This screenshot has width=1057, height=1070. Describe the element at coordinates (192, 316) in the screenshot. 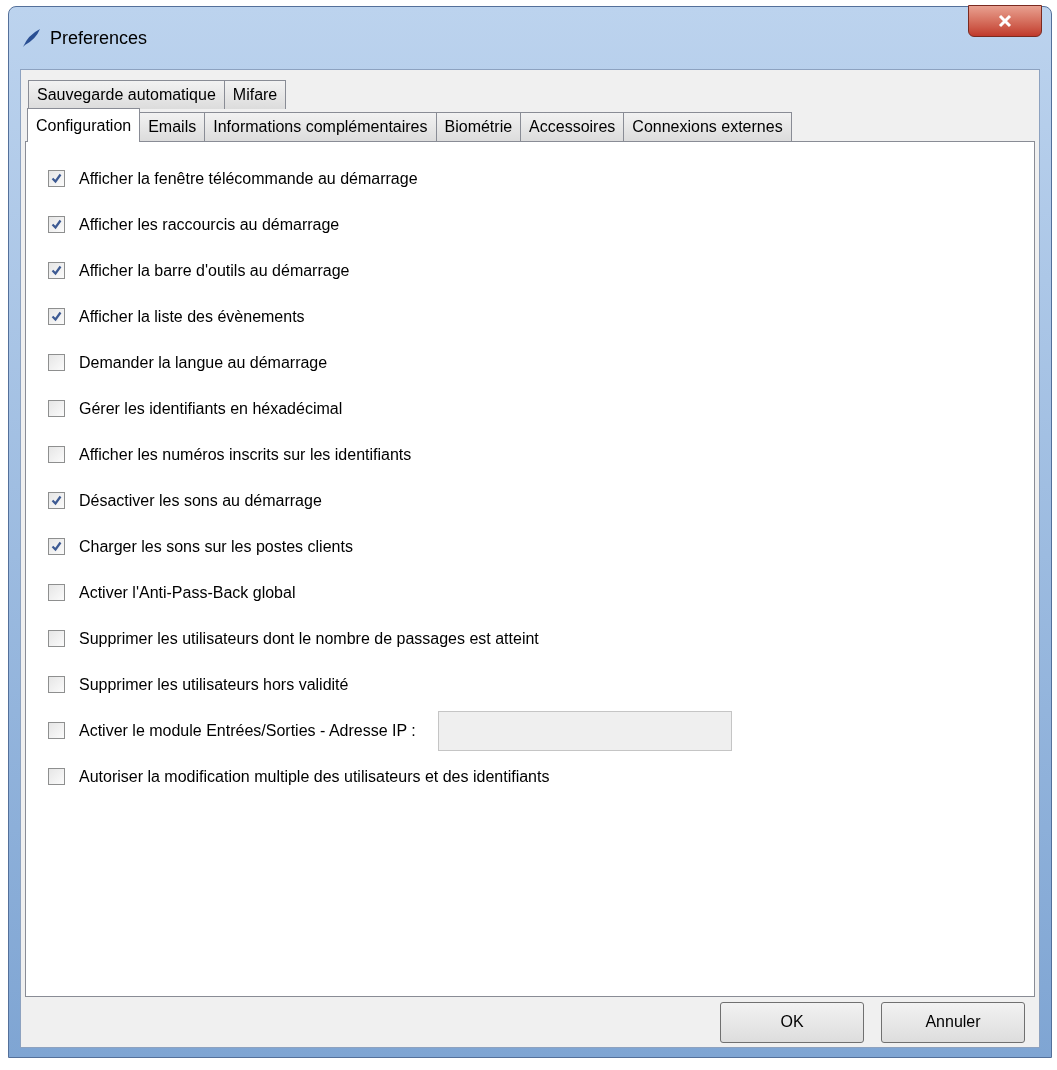

I see `option-label: Afficher la liste des évènements` at that location.